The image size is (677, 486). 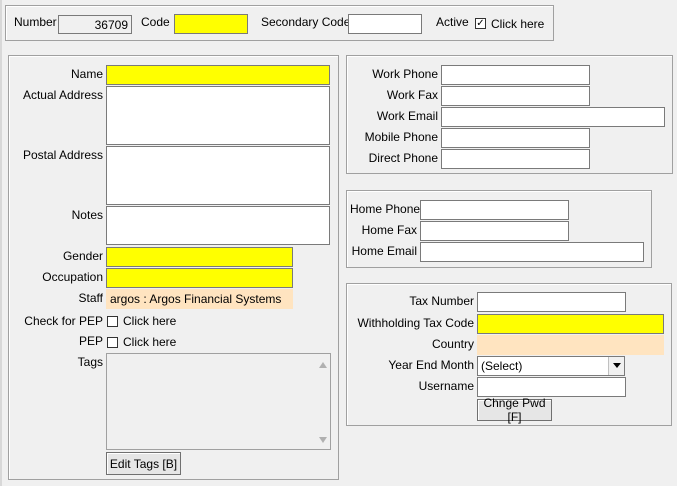 What do you see at coordinates (35, 22) in the screenshot?
I see `number-label: Number` at bounding box center [35, 22].